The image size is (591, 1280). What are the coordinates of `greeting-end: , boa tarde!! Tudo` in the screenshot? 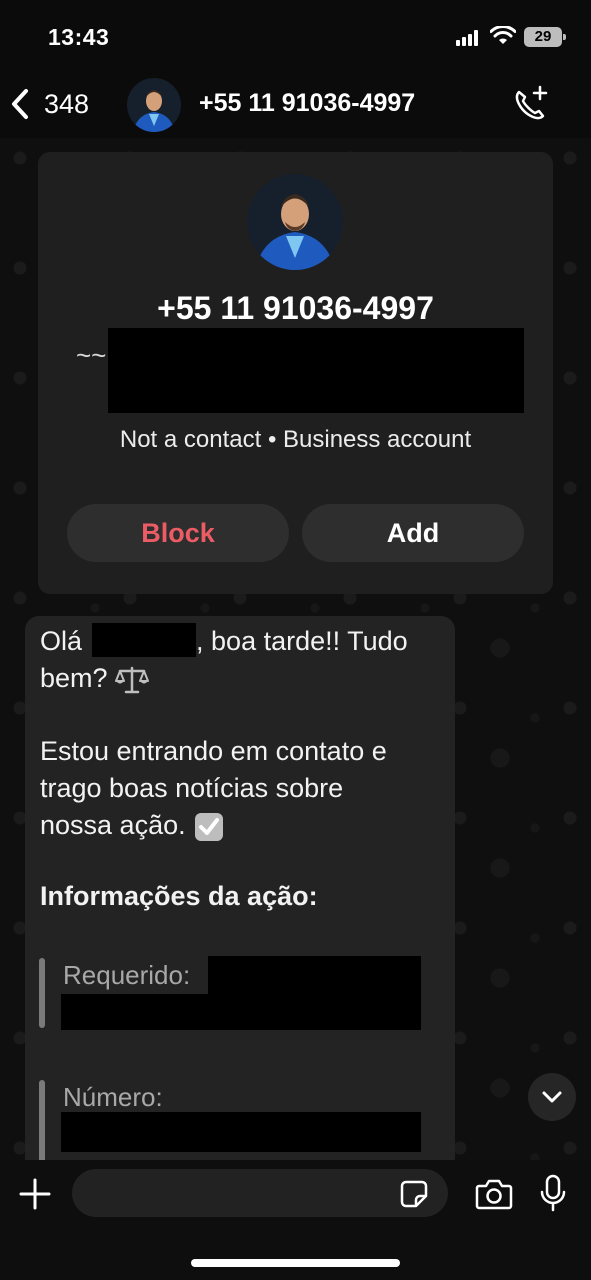 It's located at (302, 641).